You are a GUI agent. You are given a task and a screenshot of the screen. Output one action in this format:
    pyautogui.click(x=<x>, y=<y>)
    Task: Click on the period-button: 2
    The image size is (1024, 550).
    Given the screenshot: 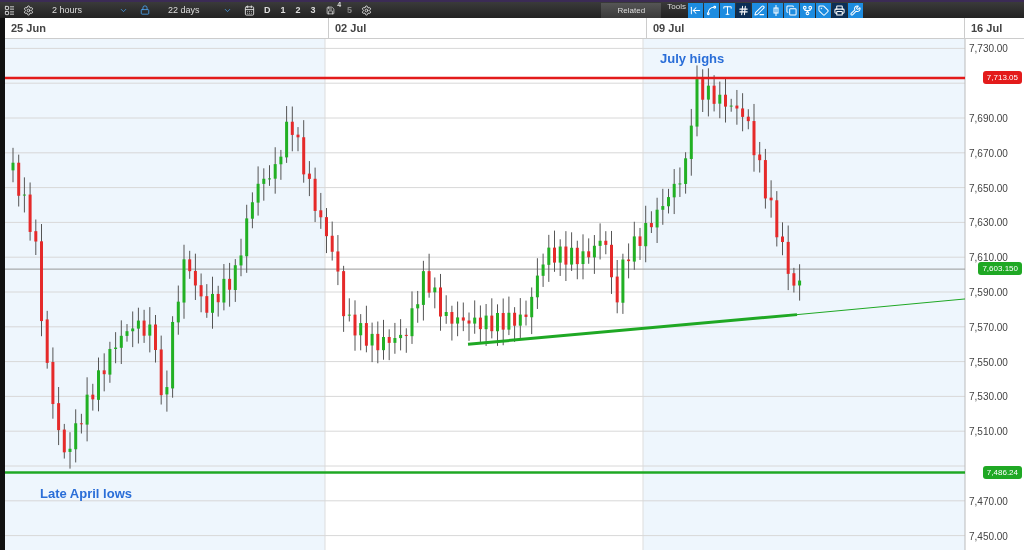 What is the action you would take?
    pyautogui.click(x=298, y=10)
    